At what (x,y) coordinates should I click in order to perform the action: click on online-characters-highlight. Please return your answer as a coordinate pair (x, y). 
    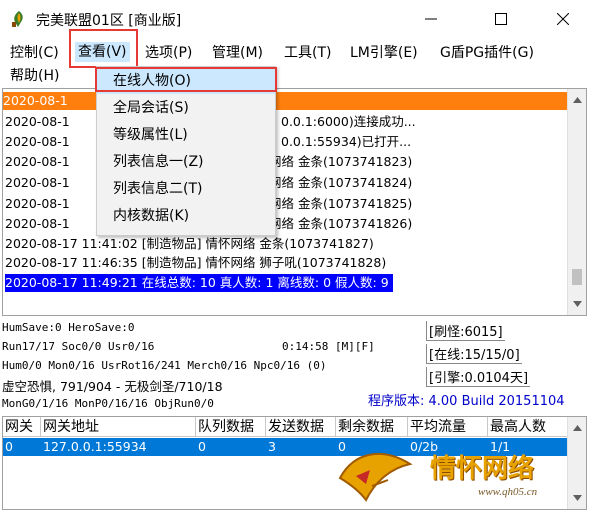
    Looking at the image, I should click on (186, 79).